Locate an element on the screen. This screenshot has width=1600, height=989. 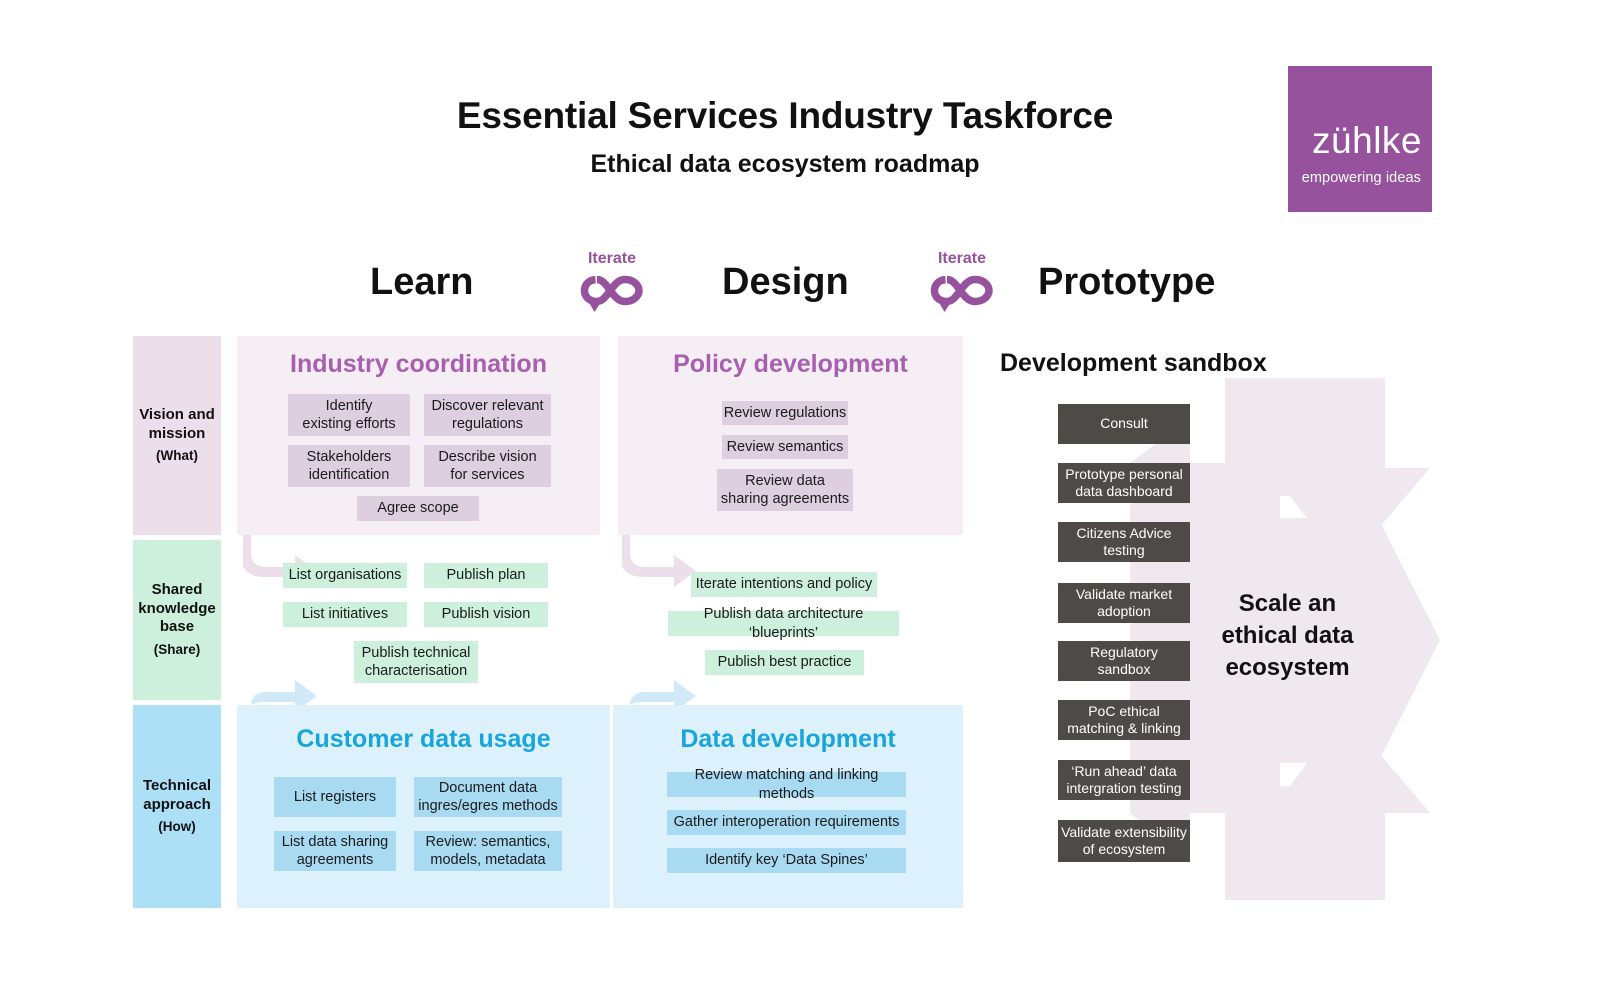
chip-publish-technical-characterisation: Publish technical characterisation is located at coordinates (416, 662).